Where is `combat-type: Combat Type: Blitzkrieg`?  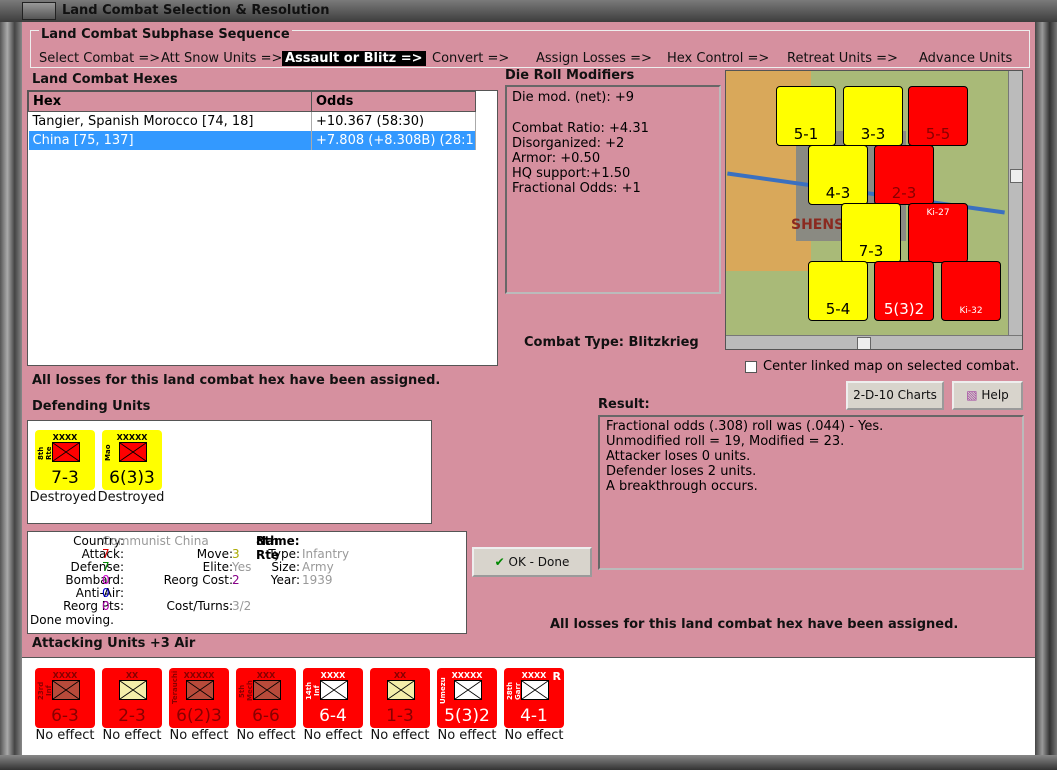 combat-type: Combat Type: Blitzkrieg is located at coordinates (611, 342).